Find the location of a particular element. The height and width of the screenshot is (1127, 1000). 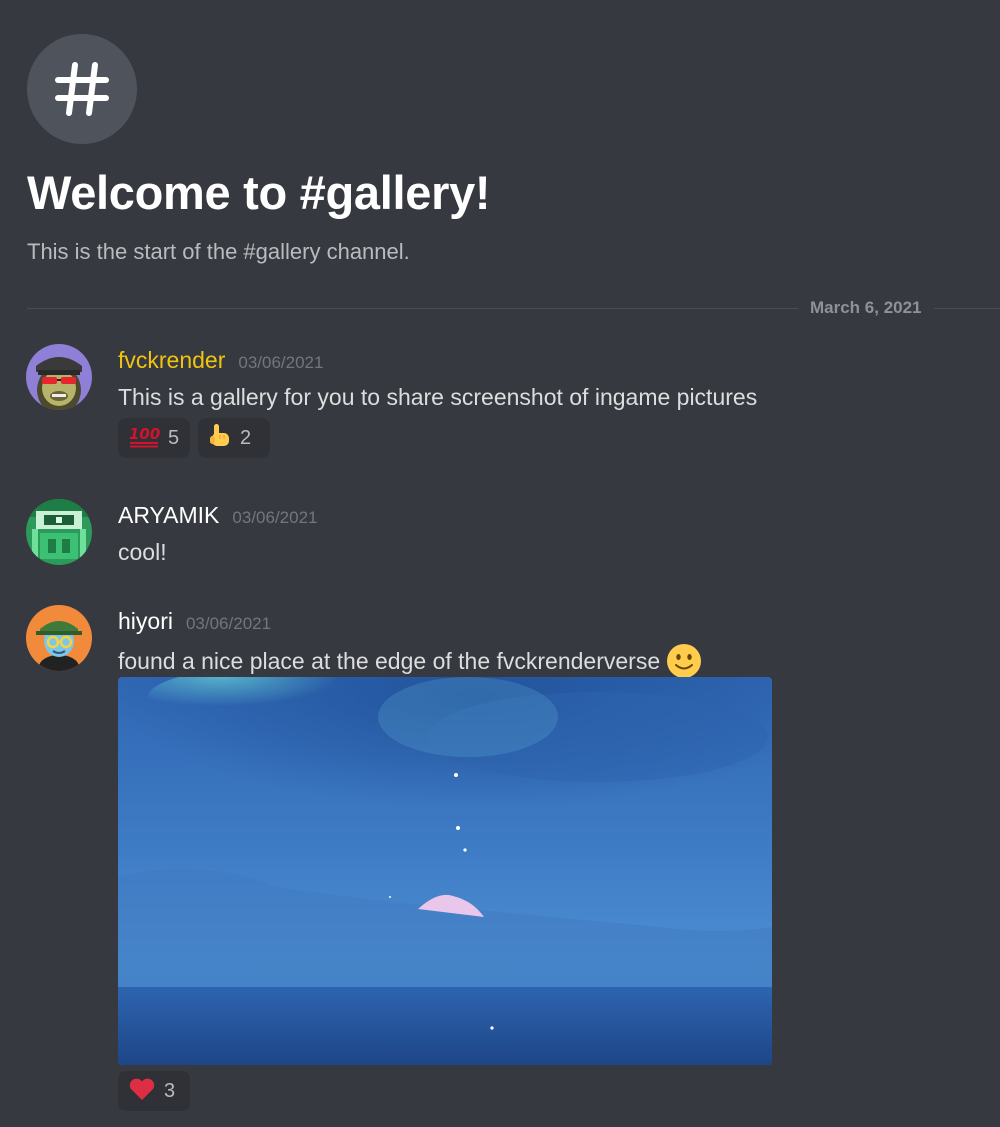

date-divider-label: March 6, 2021 is located at coordinates (866, 308).